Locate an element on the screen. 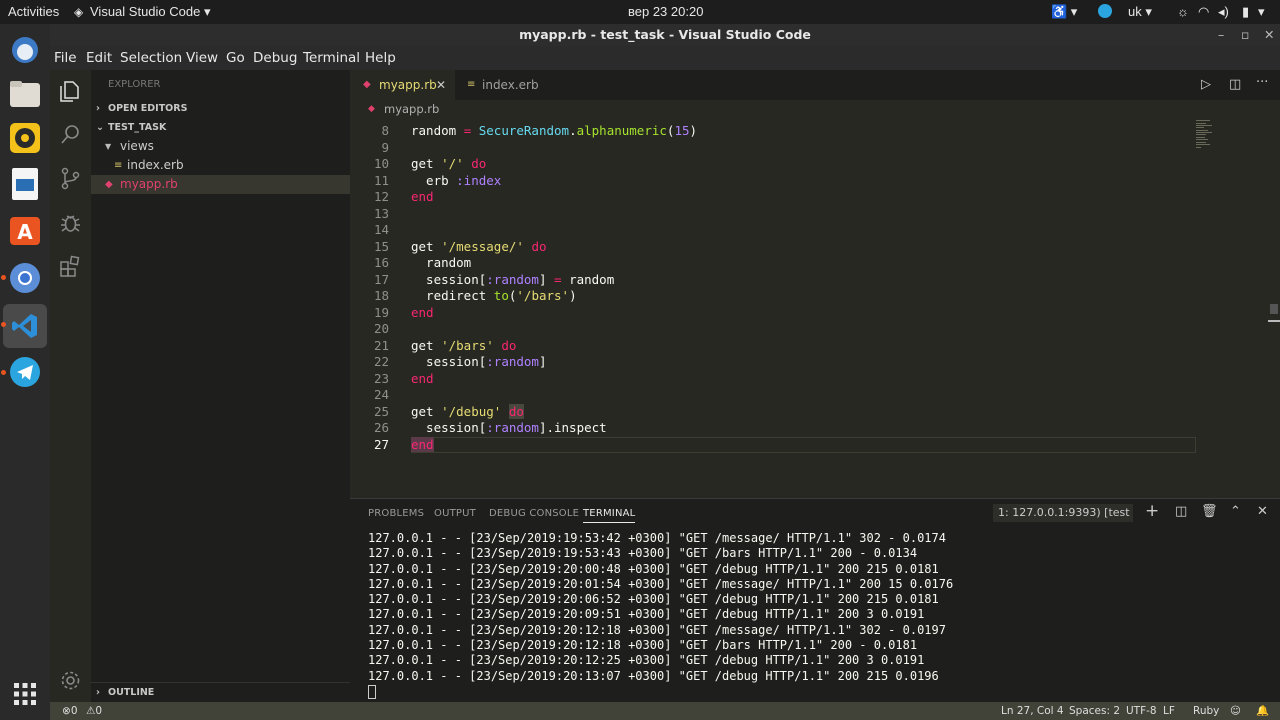 The image size is (1280, 720). minimize-button: – is located at coordinates (1221, 35).